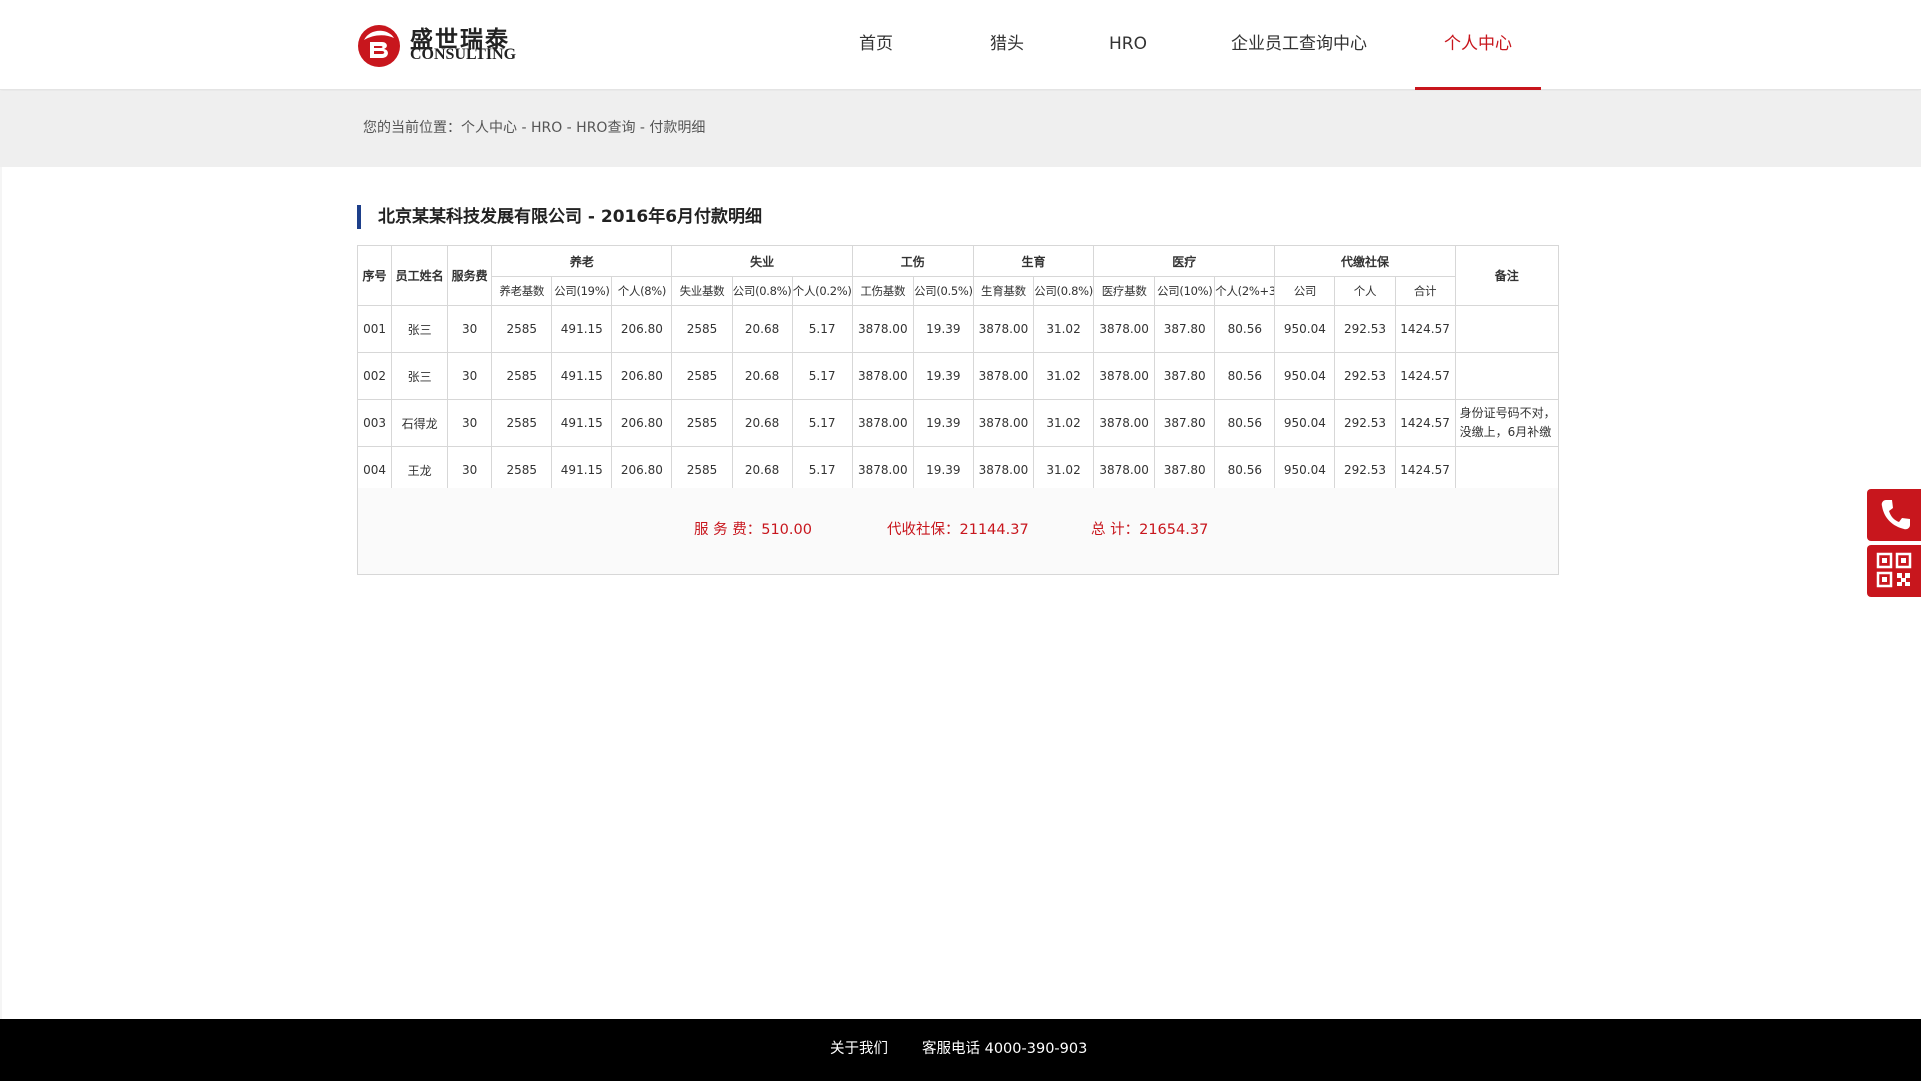 This screenshot has width=1921, height=1081. I want to click on summary-service-fee: 服 务 费：510.00, so click(753, 530).